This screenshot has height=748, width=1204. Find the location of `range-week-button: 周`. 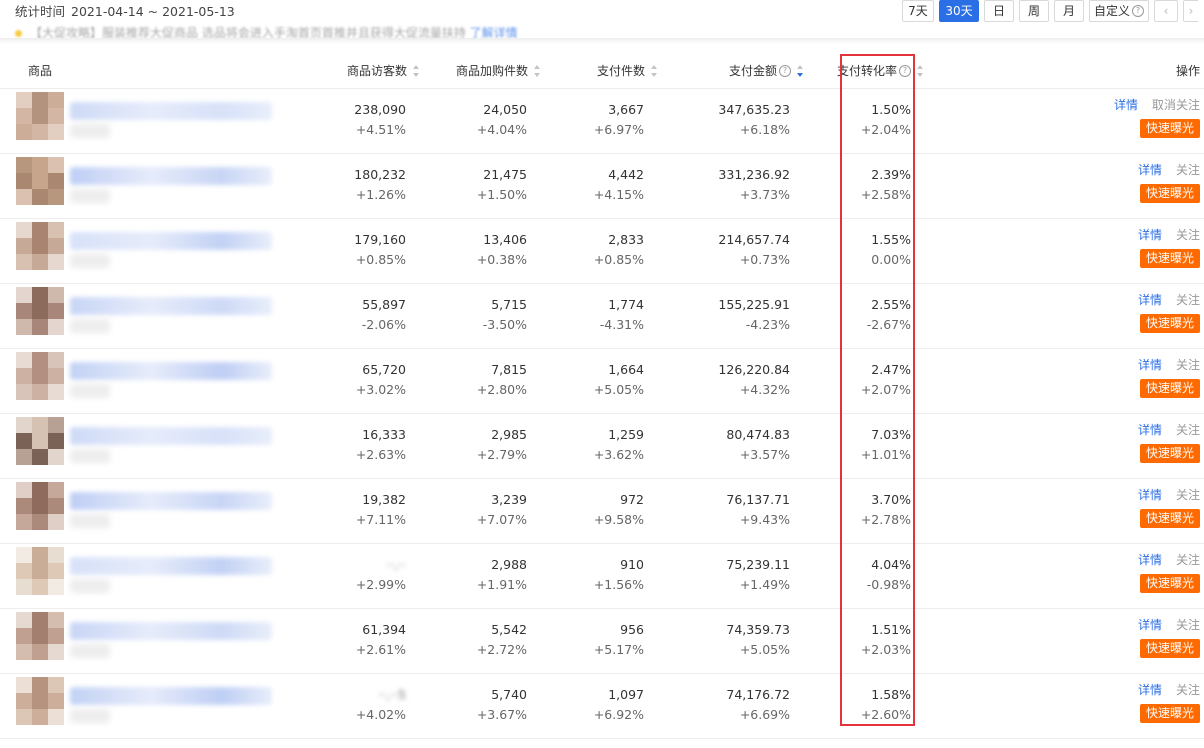

range-week-button: 周 is located at coordinates (1034, 11).